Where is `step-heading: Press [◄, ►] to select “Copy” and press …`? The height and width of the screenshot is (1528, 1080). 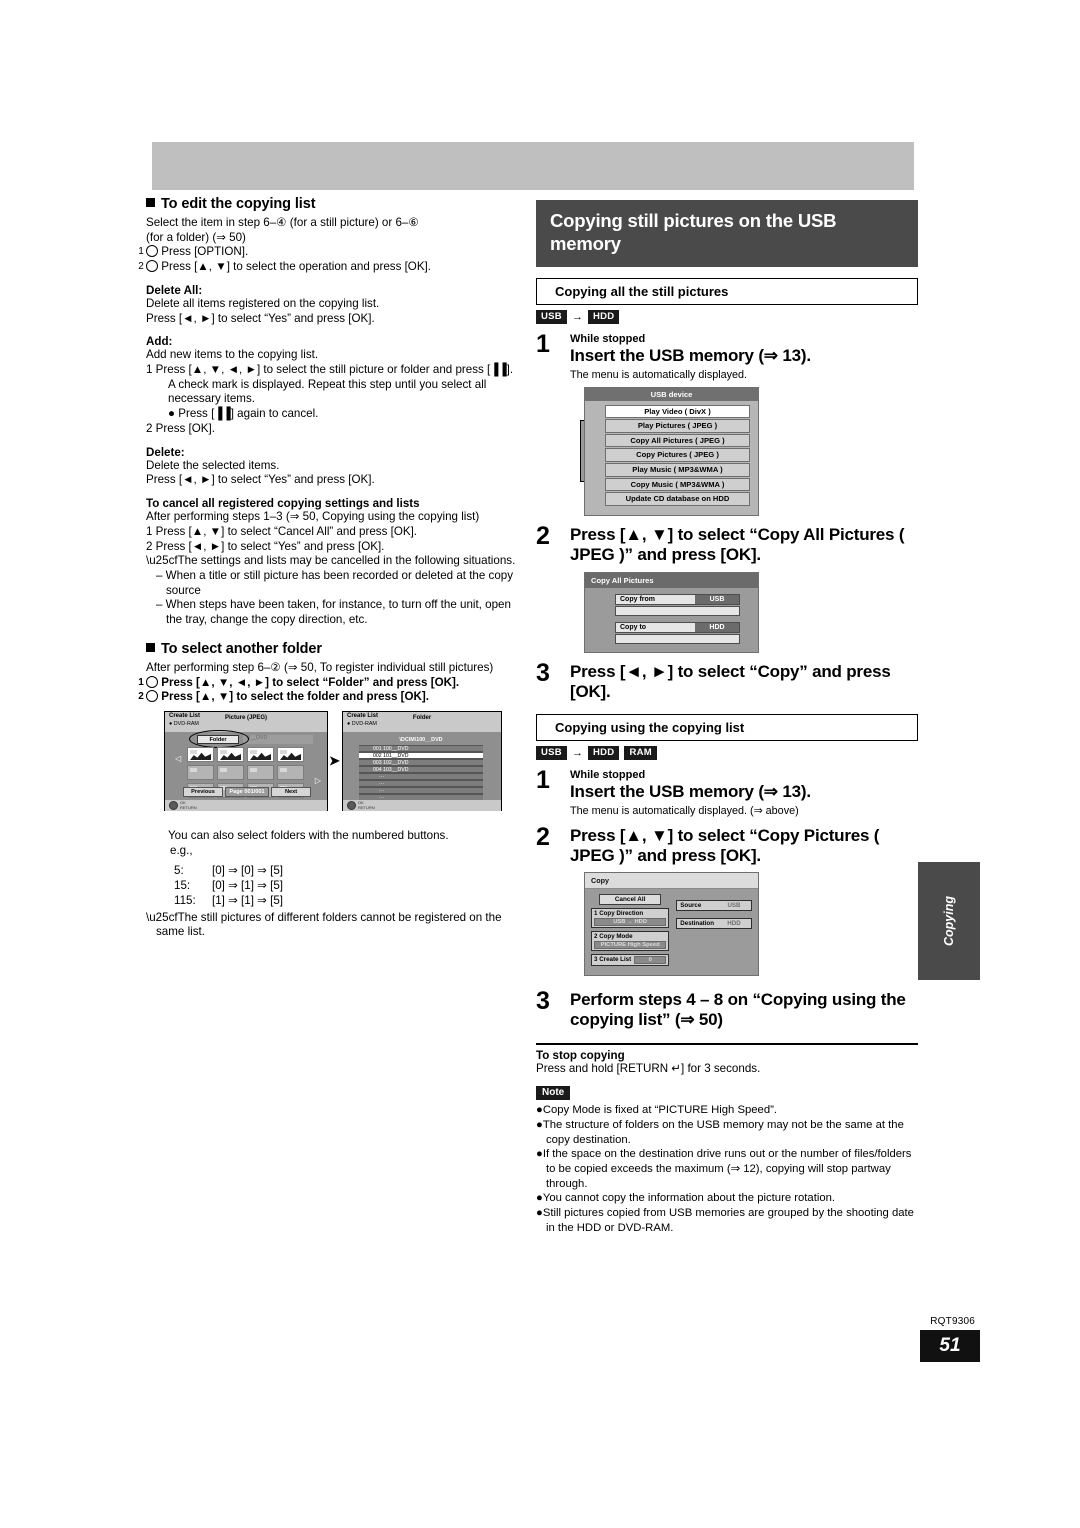 step-heading: Press [◄, ►] to select “Copy” and press … is located at coordinates (730, 681).